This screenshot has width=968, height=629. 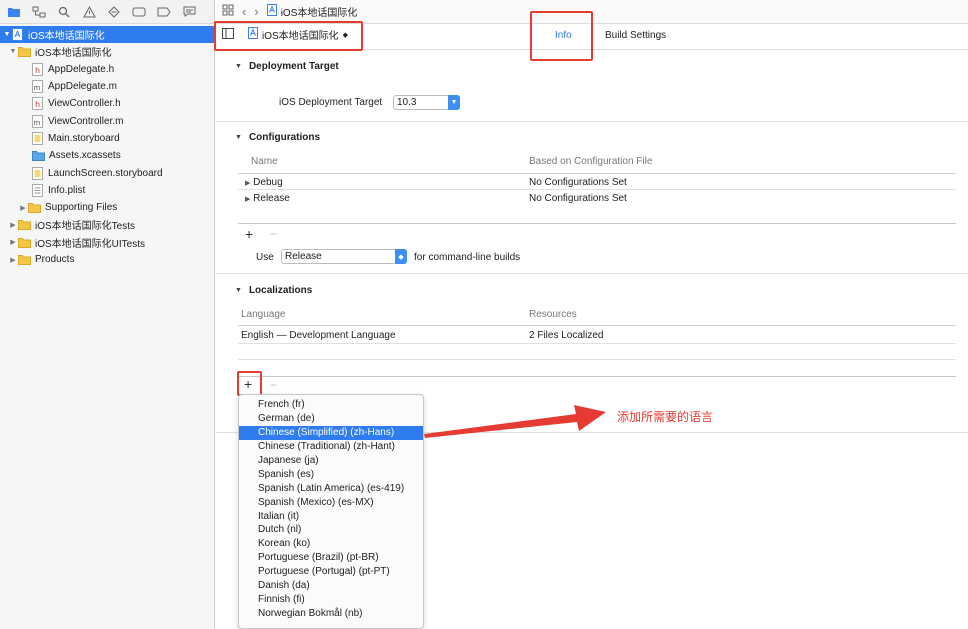 What do you see at coordinates (331, 447) in the screenshot?
I see `language-option: Chinese (Traditional) (zh-Hant)` at bounding box center [331, 447].